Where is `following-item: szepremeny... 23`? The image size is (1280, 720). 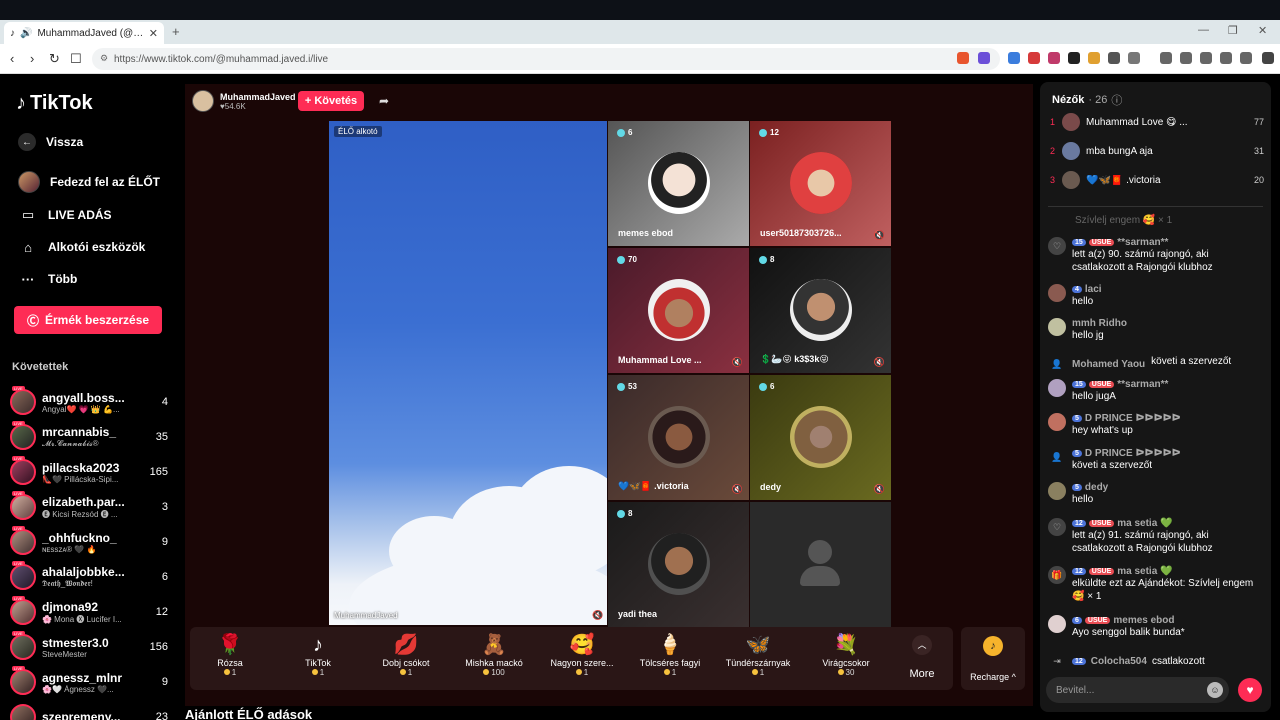
following-item: szepremeny... 23 is located at coordinates (89, 710).